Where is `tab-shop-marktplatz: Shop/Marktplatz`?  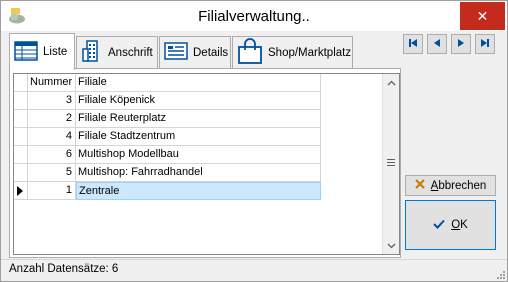
tab-shop-marktplatz: Shop/Marktplatz is located at coordinates (292, 52).